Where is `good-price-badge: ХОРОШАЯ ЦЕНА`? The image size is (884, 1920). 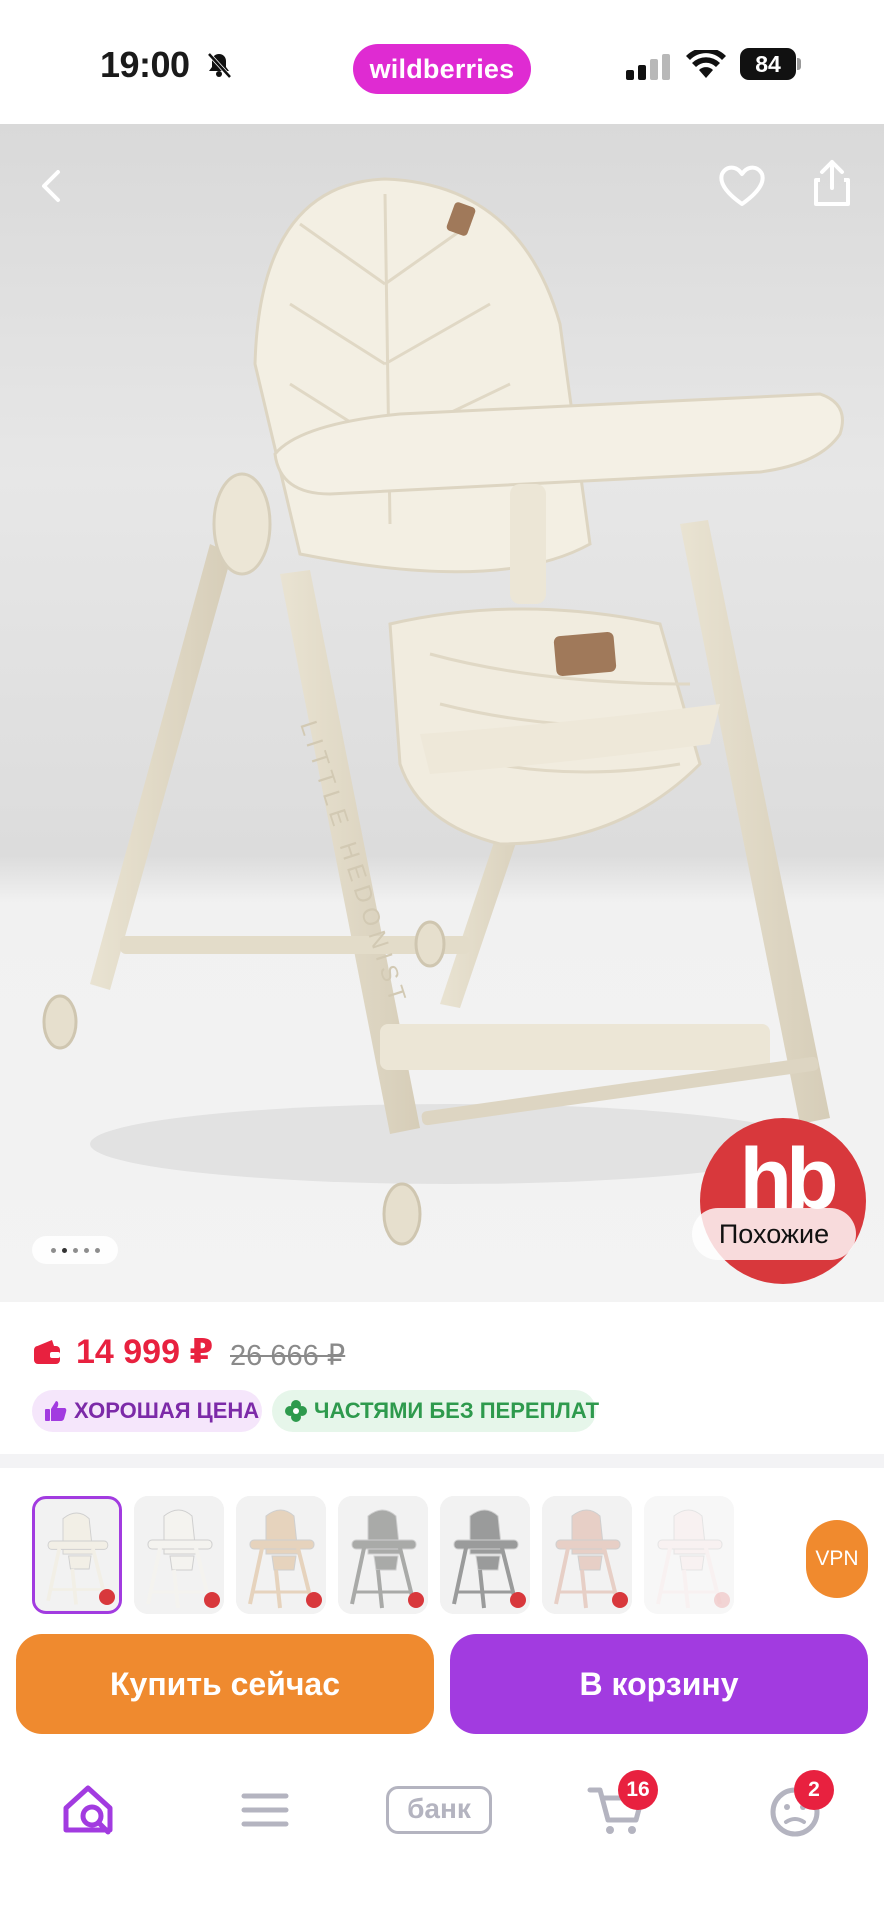 good-price-badge: ХОРОШАЯ ЦЕНА is located at coordinates (147, 1411).